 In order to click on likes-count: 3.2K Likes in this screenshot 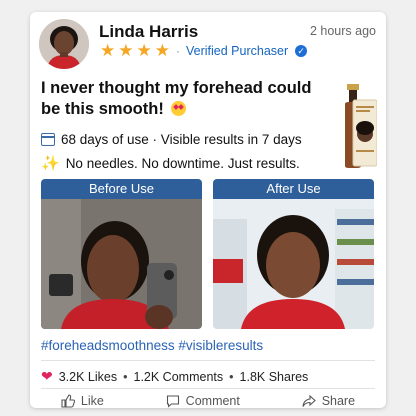, I will do `click(88, 377)`.